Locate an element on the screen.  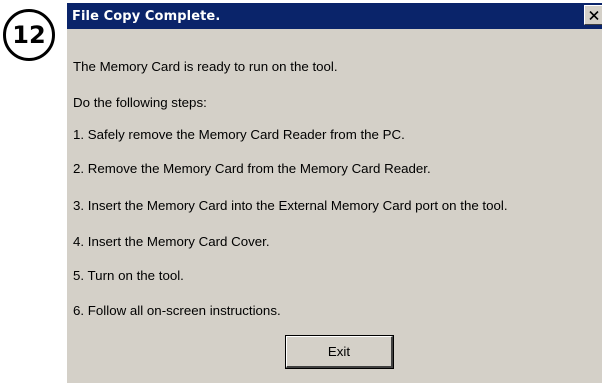
step-number-badge: 12 is located at coordinates (29, 35).